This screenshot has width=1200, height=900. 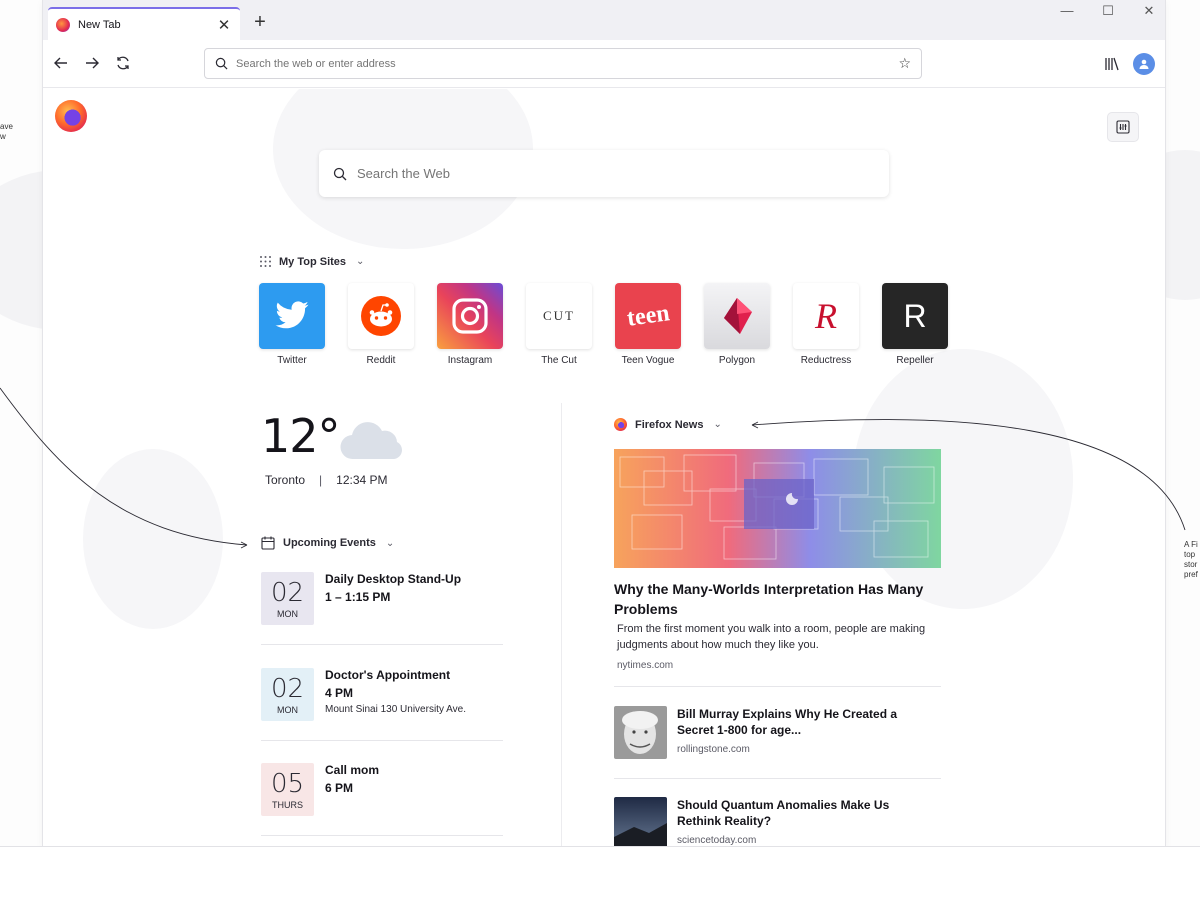 What do you see at coordinates (826, 360) in the screenshot?
I see `site-label: Reductress` at bounding box center [826, 360].